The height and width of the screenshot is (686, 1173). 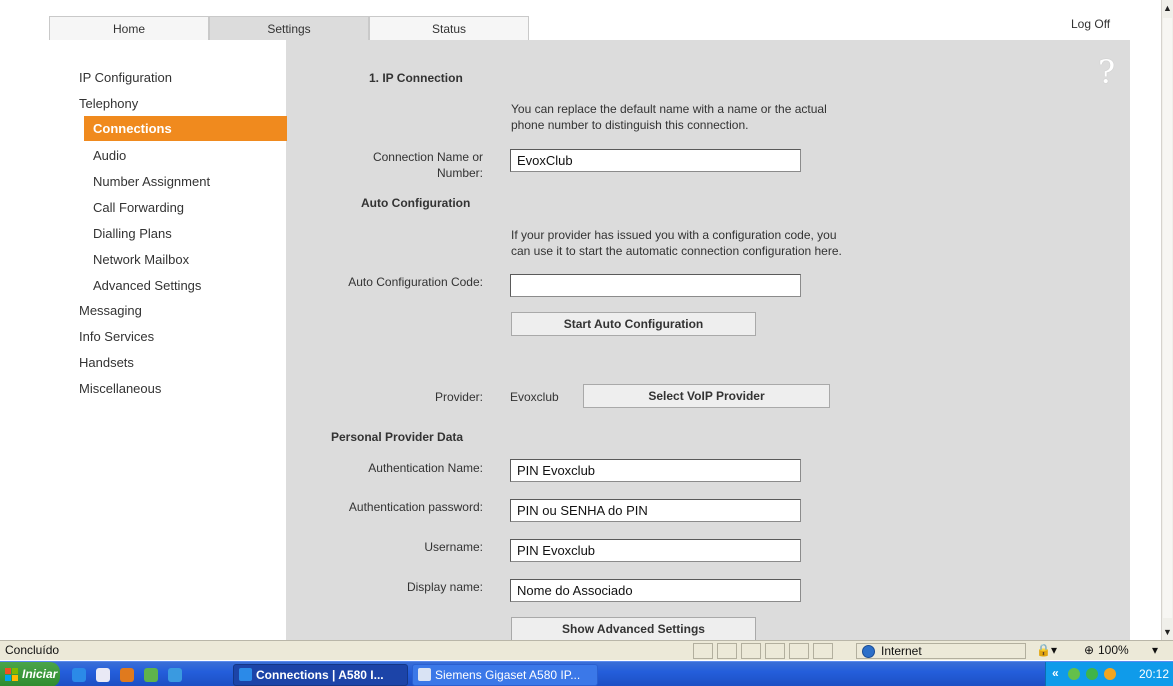 What do you see at coordinates (1092, 674) in the screenshot?
I see `messenger-icon` at bounding box center [1092, 674].